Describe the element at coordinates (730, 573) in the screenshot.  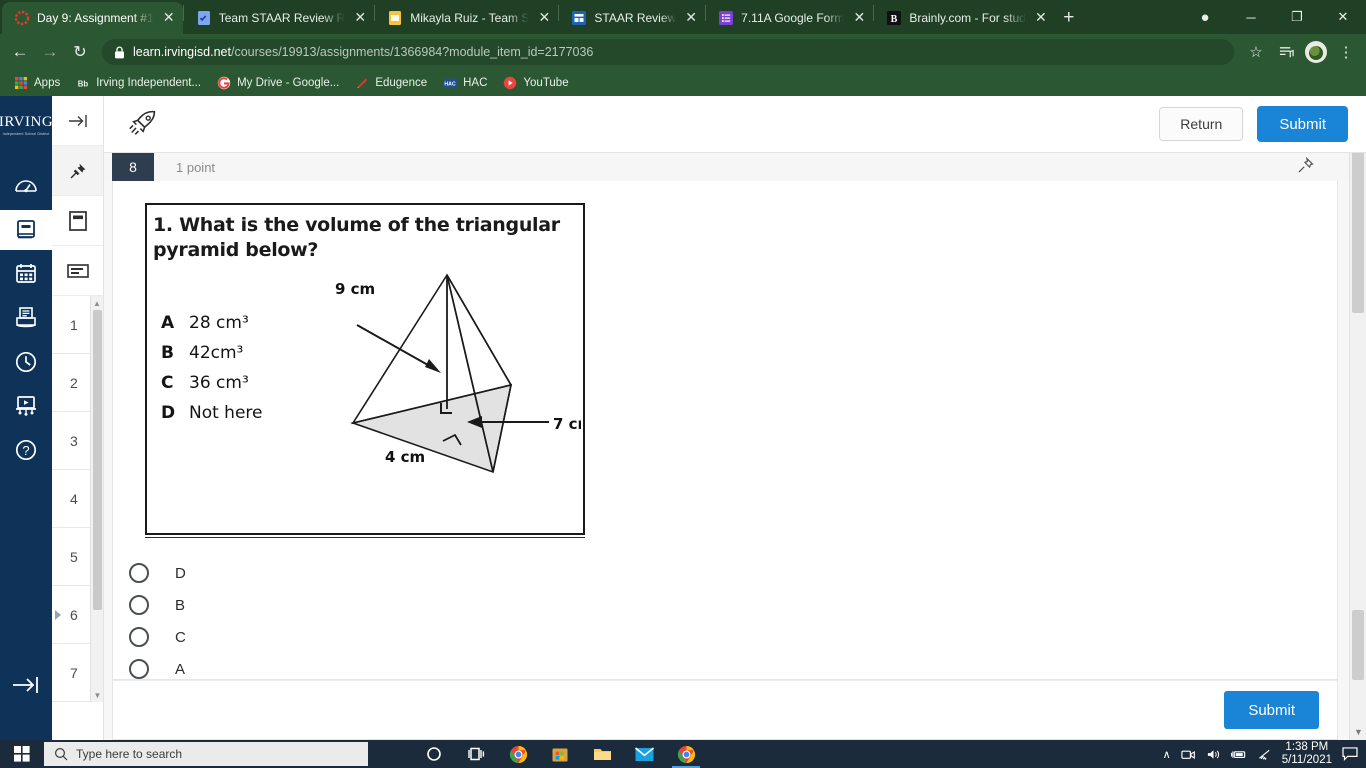
I see `answer-option-1: D` at that location.